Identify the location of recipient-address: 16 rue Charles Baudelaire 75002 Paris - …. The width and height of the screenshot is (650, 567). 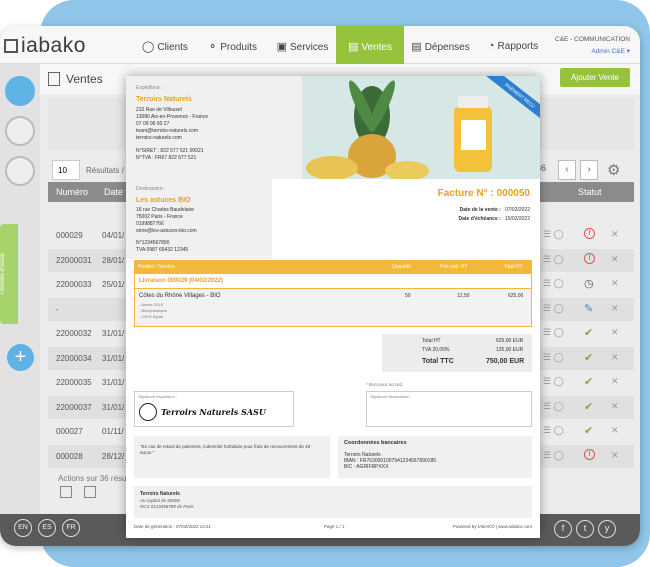
(166, 221).